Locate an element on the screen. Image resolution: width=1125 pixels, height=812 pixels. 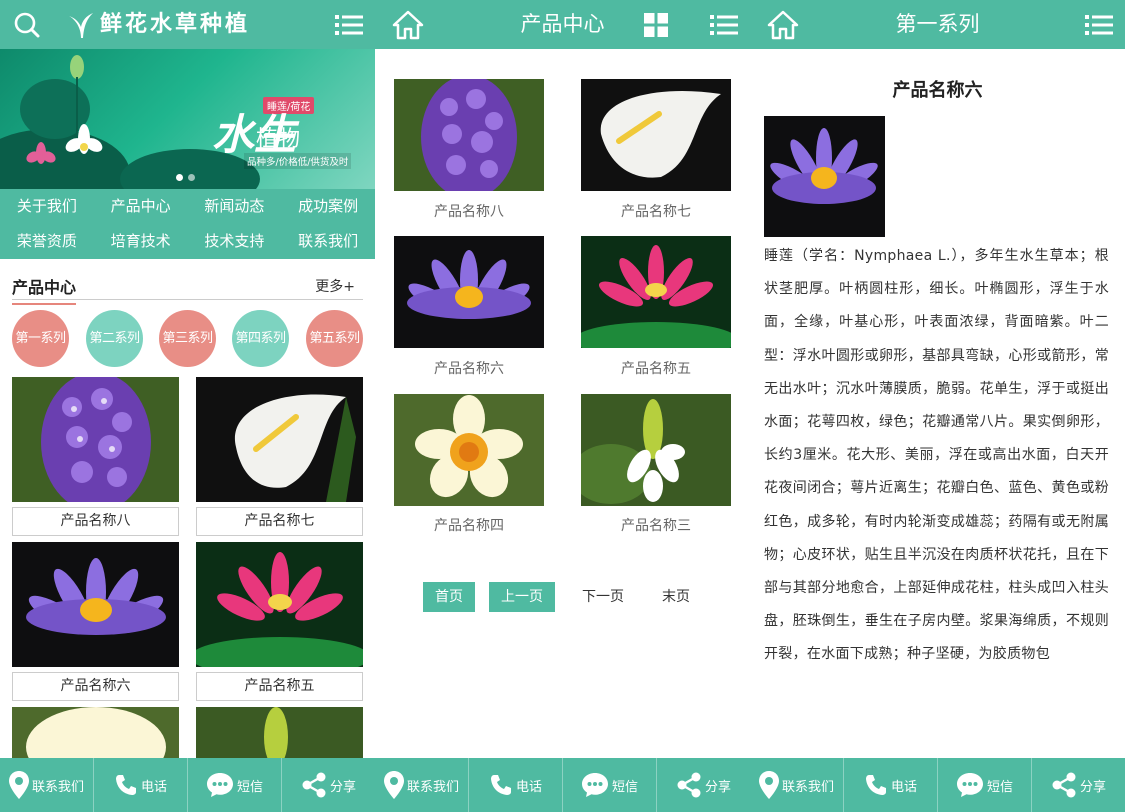
lotus-flower-icon is located at coordinates (84, 142).